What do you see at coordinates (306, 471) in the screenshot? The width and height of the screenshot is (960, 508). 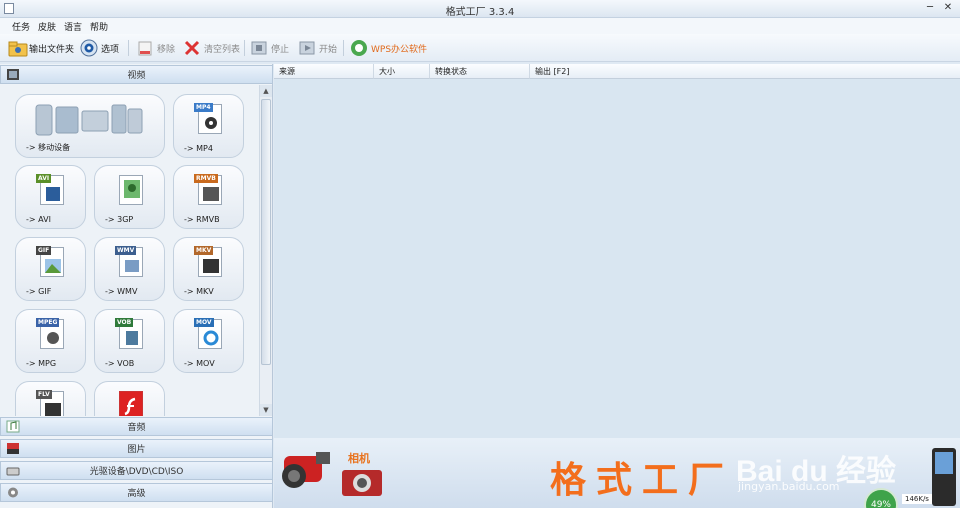 I see `camcorder-icon` at bounding box center [306, 471].